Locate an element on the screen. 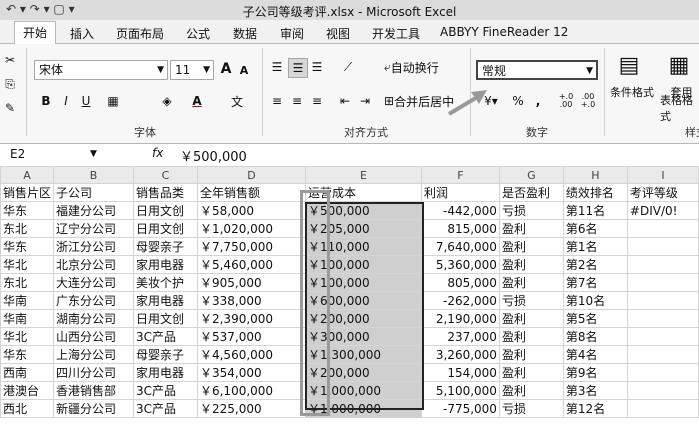  column-header: C is located at coordinates (165, 175).